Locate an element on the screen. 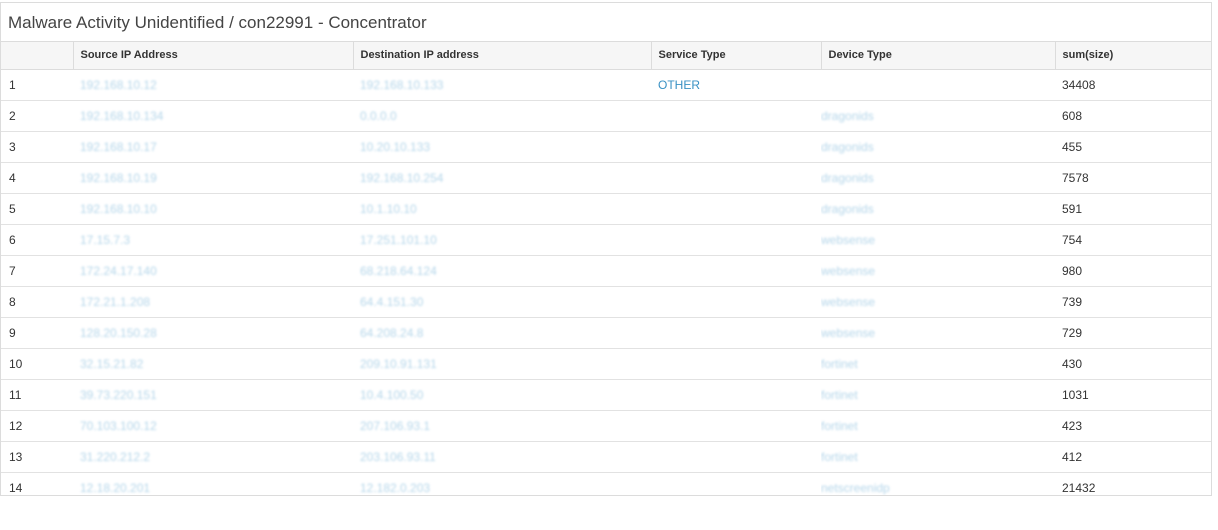 The height and width of the screenshot is (530, 1218). service-type-cell: OTHER is located at coordinates (736, 85).